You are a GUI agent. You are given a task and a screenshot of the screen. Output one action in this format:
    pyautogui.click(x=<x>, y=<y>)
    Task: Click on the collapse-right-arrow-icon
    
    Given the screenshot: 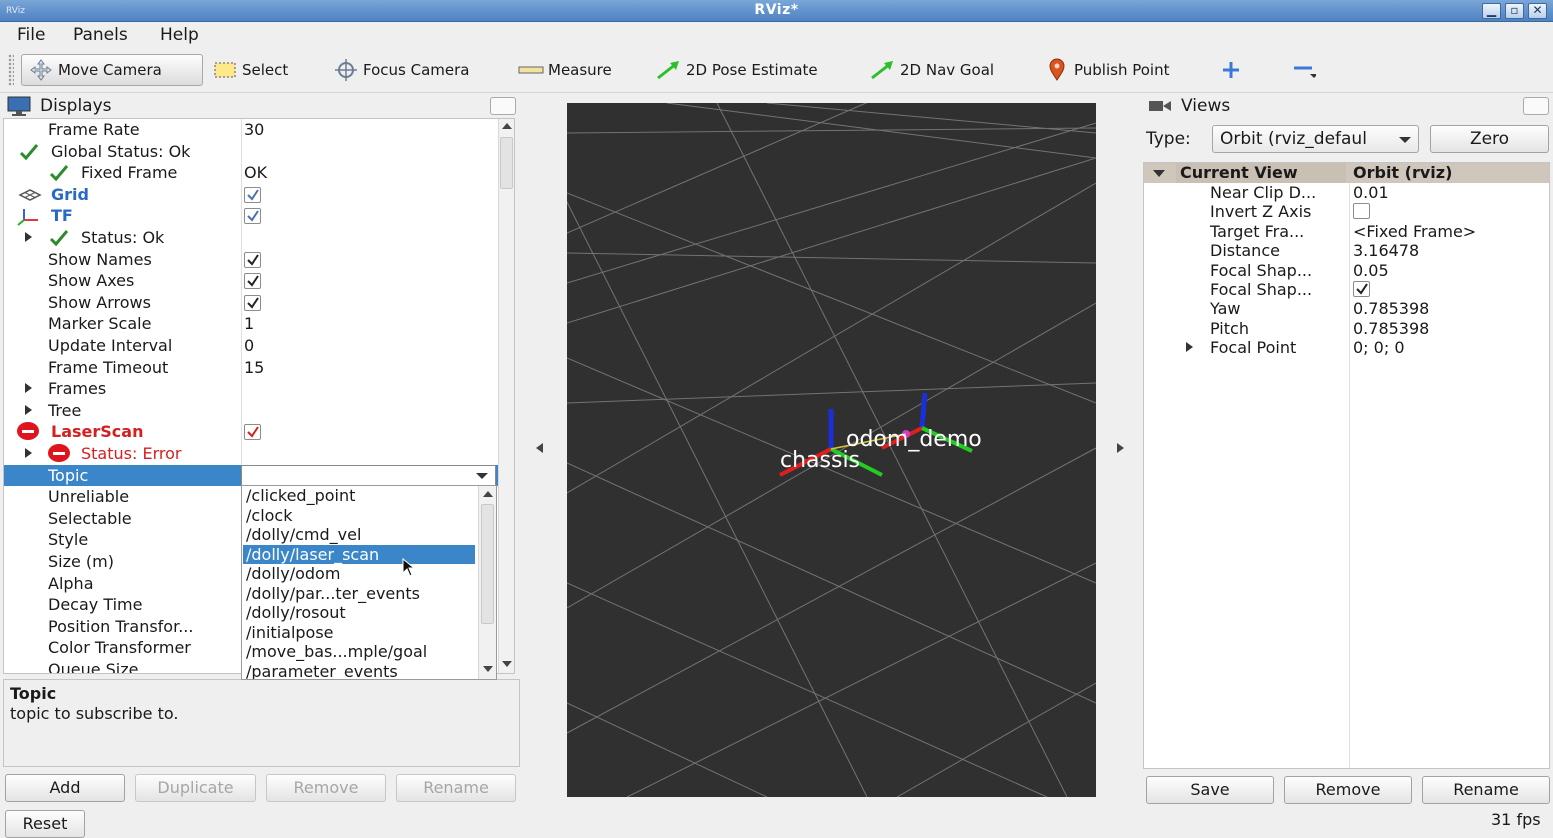 What is the action you would take?
    pyautogui.click(x=1120, y=448)
    